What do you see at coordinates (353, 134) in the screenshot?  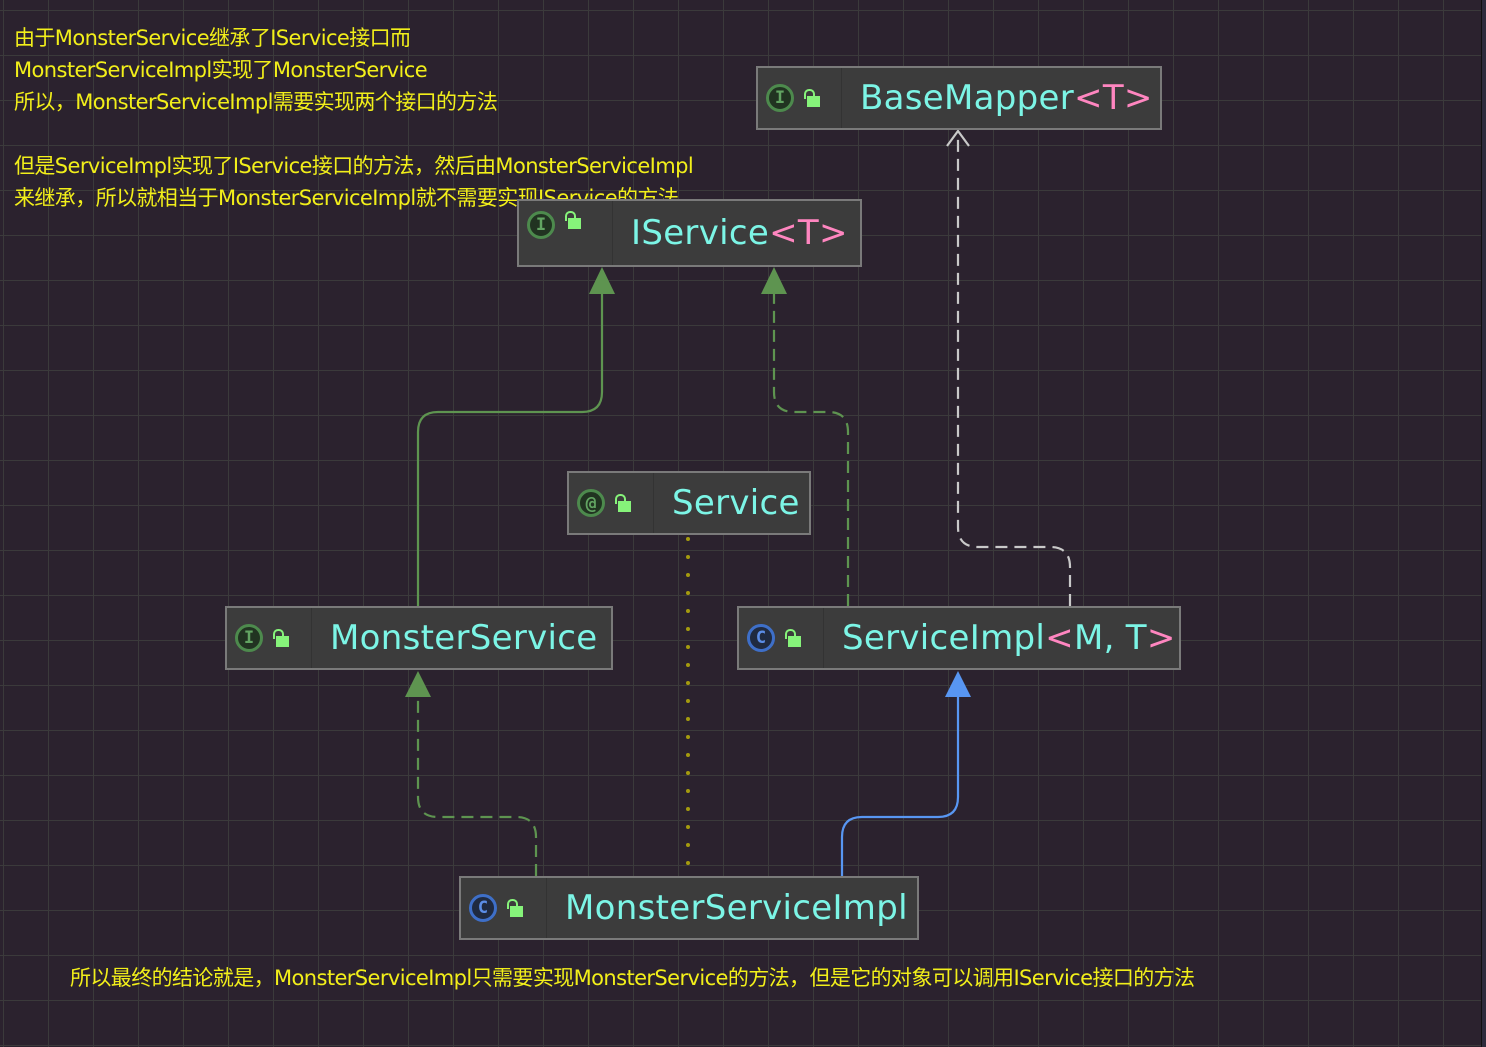 I see `note-line` at bounding box center [353, 134].